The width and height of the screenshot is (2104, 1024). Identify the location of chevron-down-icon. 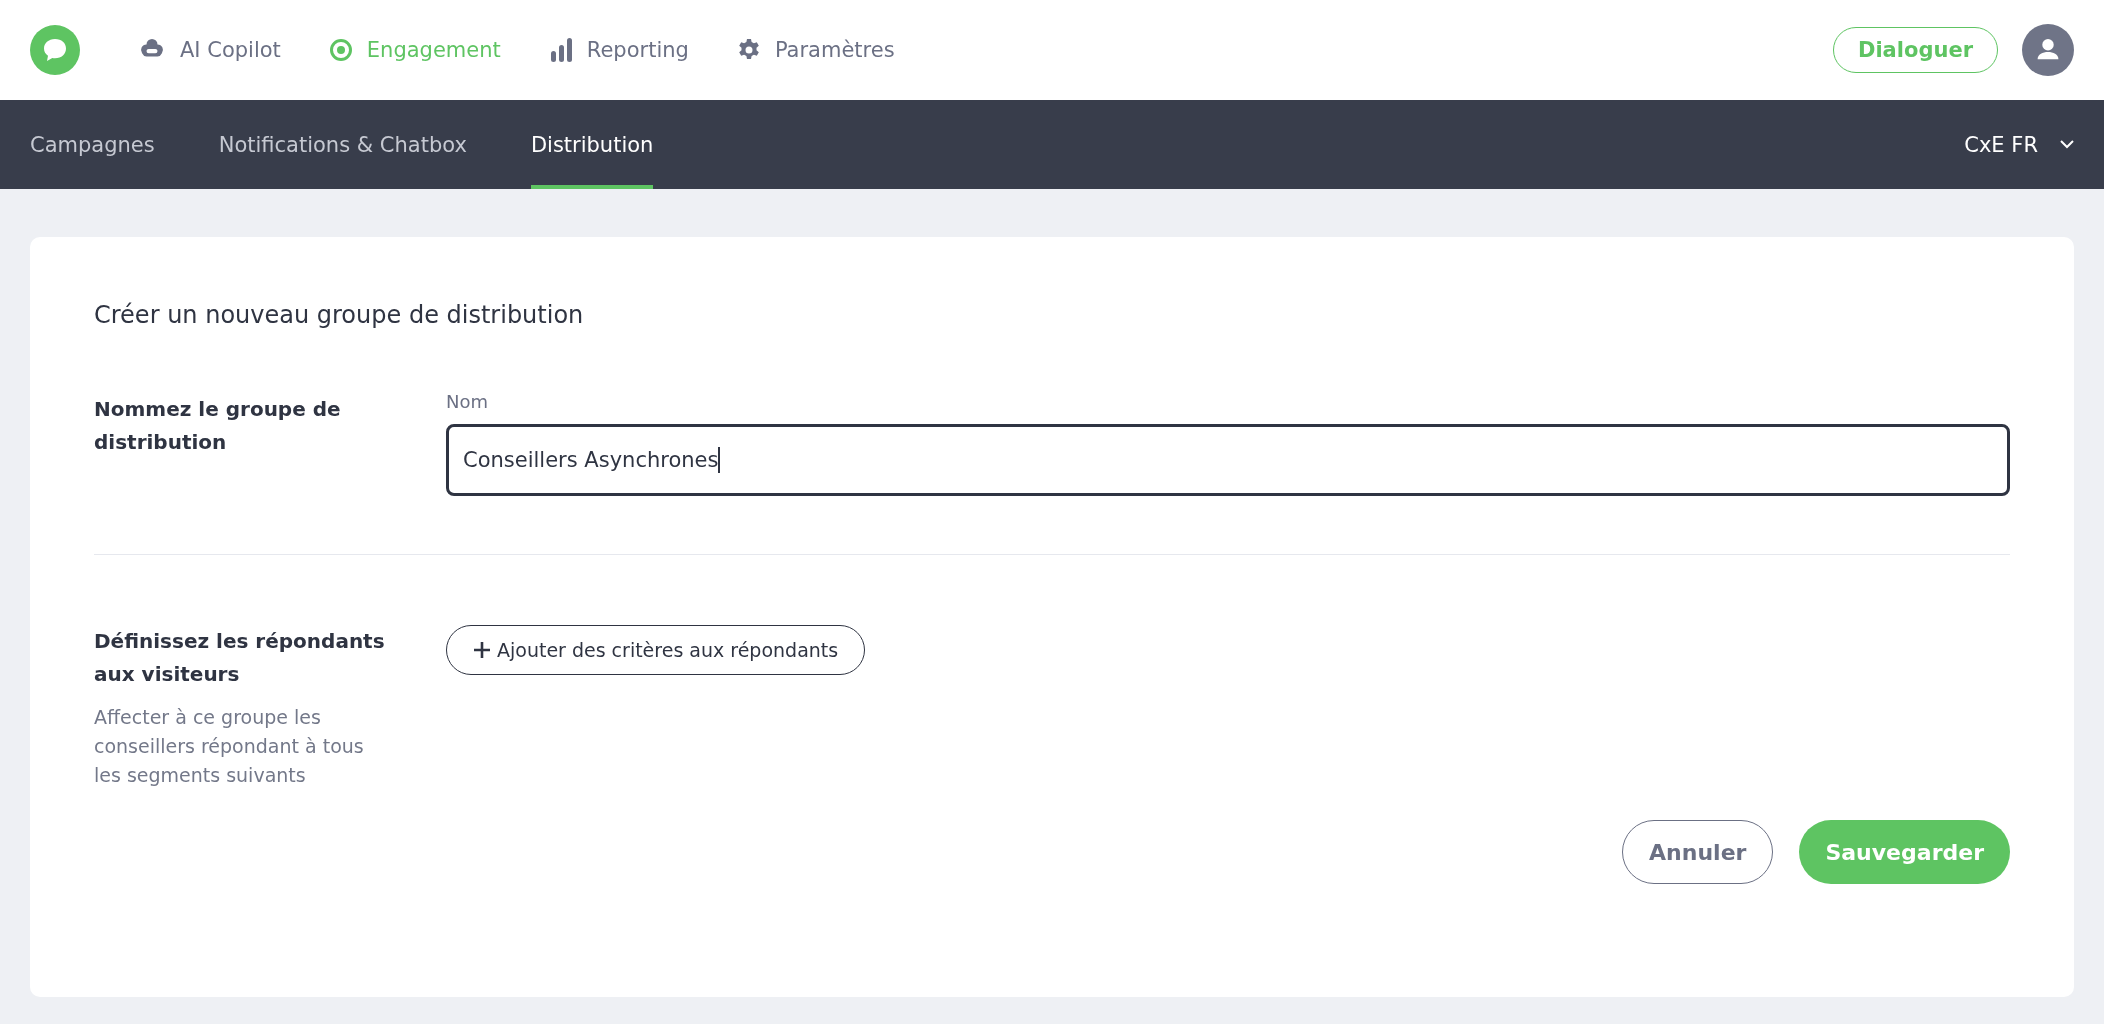
(2067, 144).